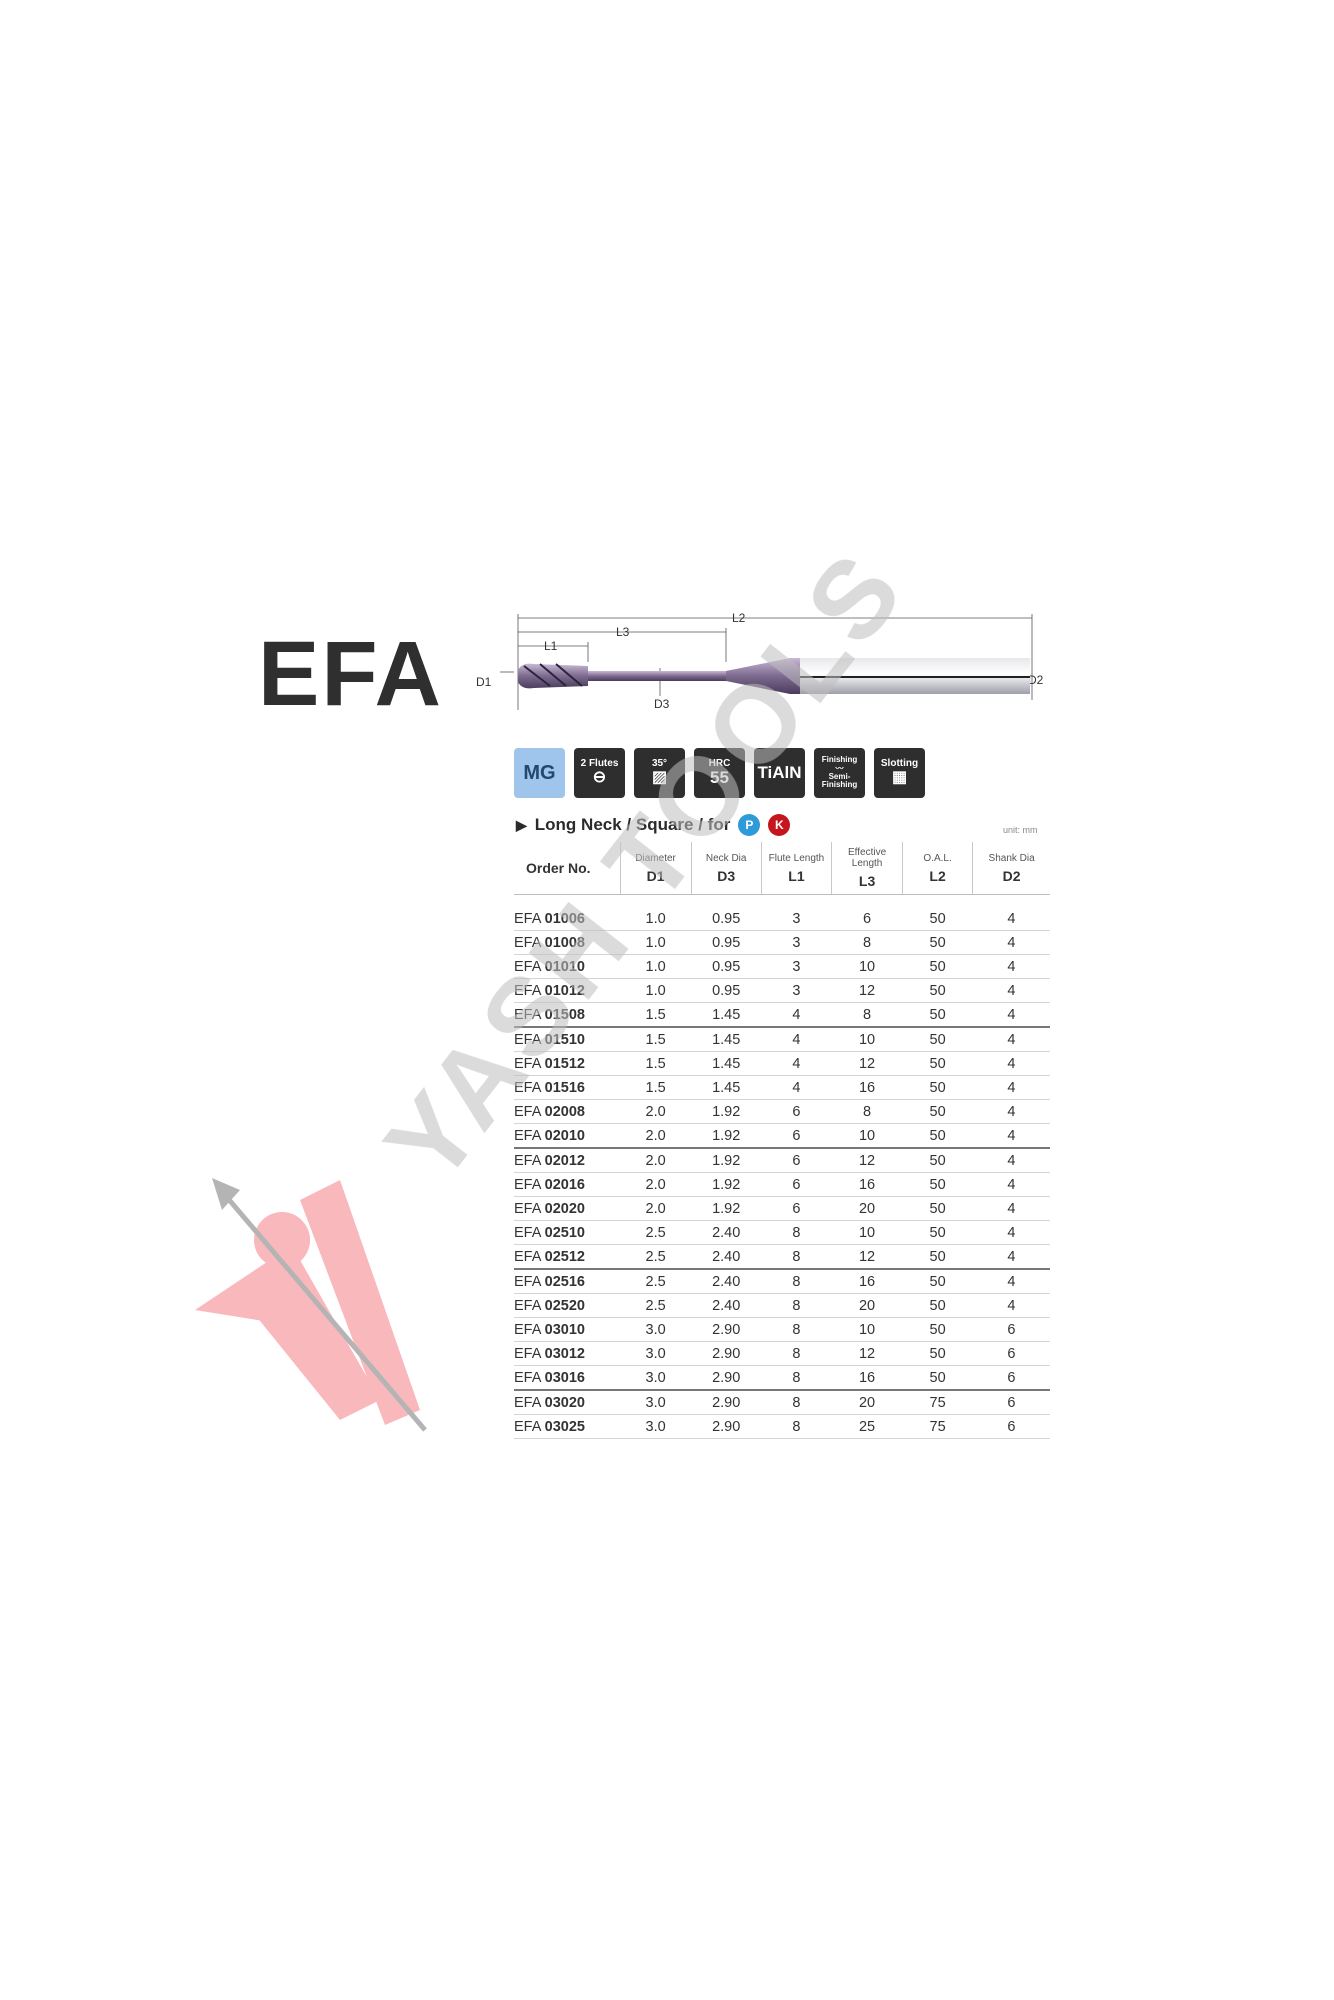 This screenshot has width=1334, height=2000. What do you see at coordinates (564, 942) in the screenshot?
I see `order-code: 01008` at bounding box center [564, 942].